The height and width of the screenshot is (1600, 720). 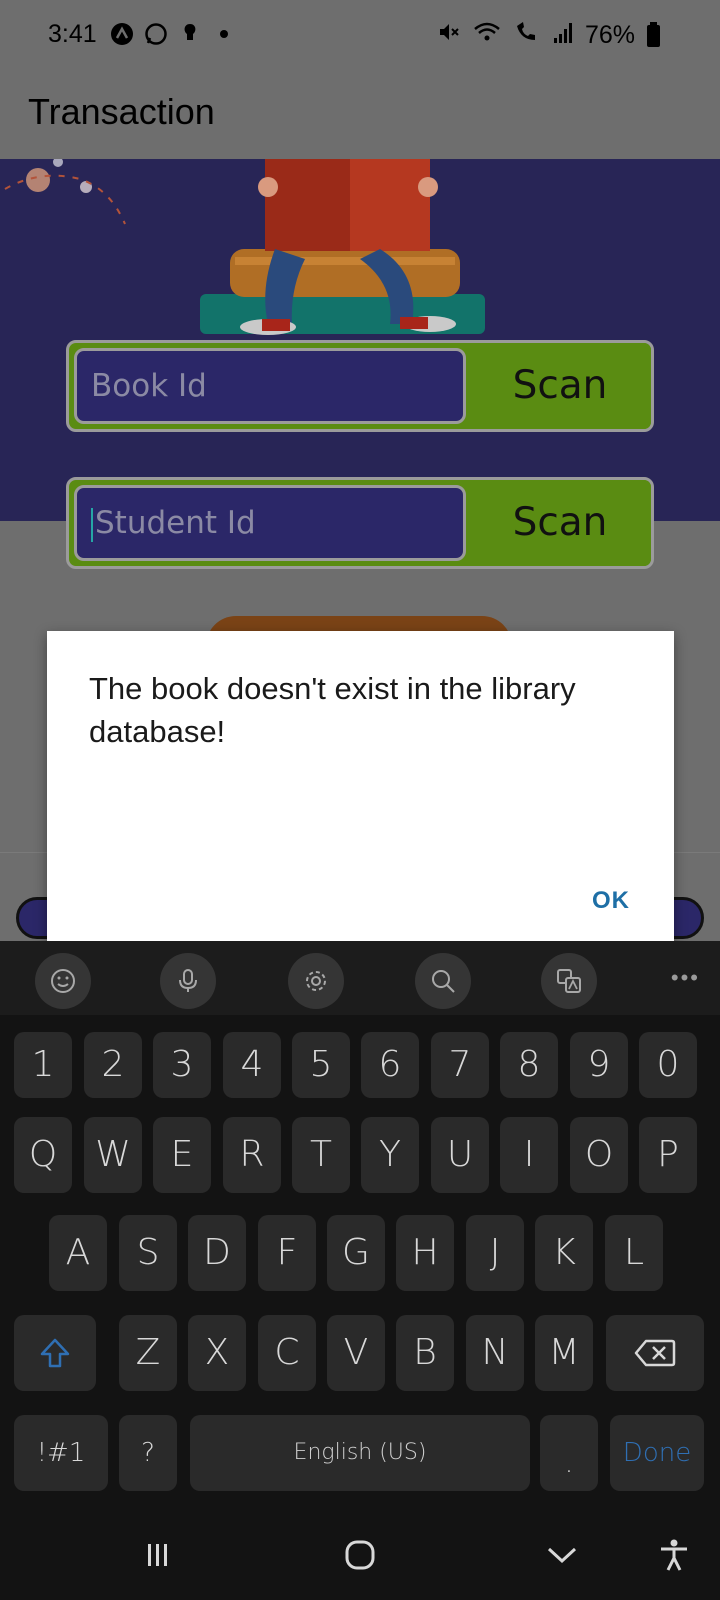 I want to click on key-d: D, so click(x=217, y=1253).